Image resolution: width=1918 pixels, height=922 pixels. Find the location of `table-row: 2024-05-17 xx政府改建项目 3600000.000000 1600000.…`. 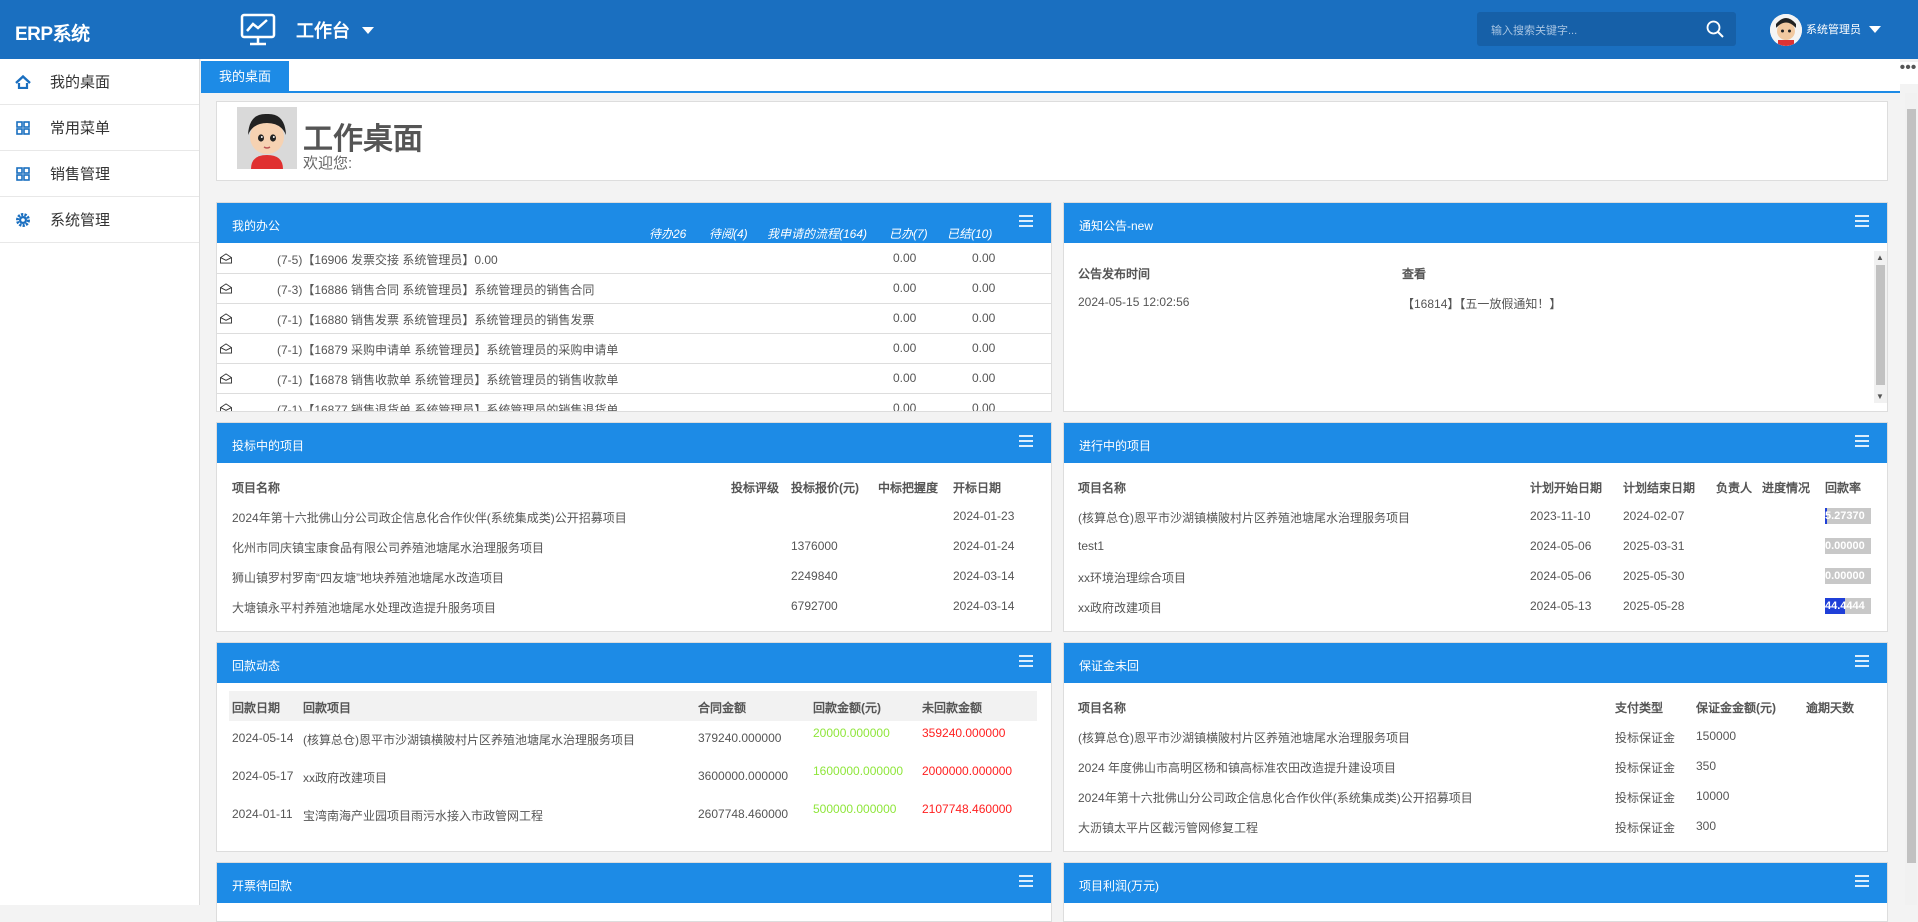

table-row: 2024-05-17 xx政府改建项目 3600000.000000 1600000.… is located at coordinates (634, 776).